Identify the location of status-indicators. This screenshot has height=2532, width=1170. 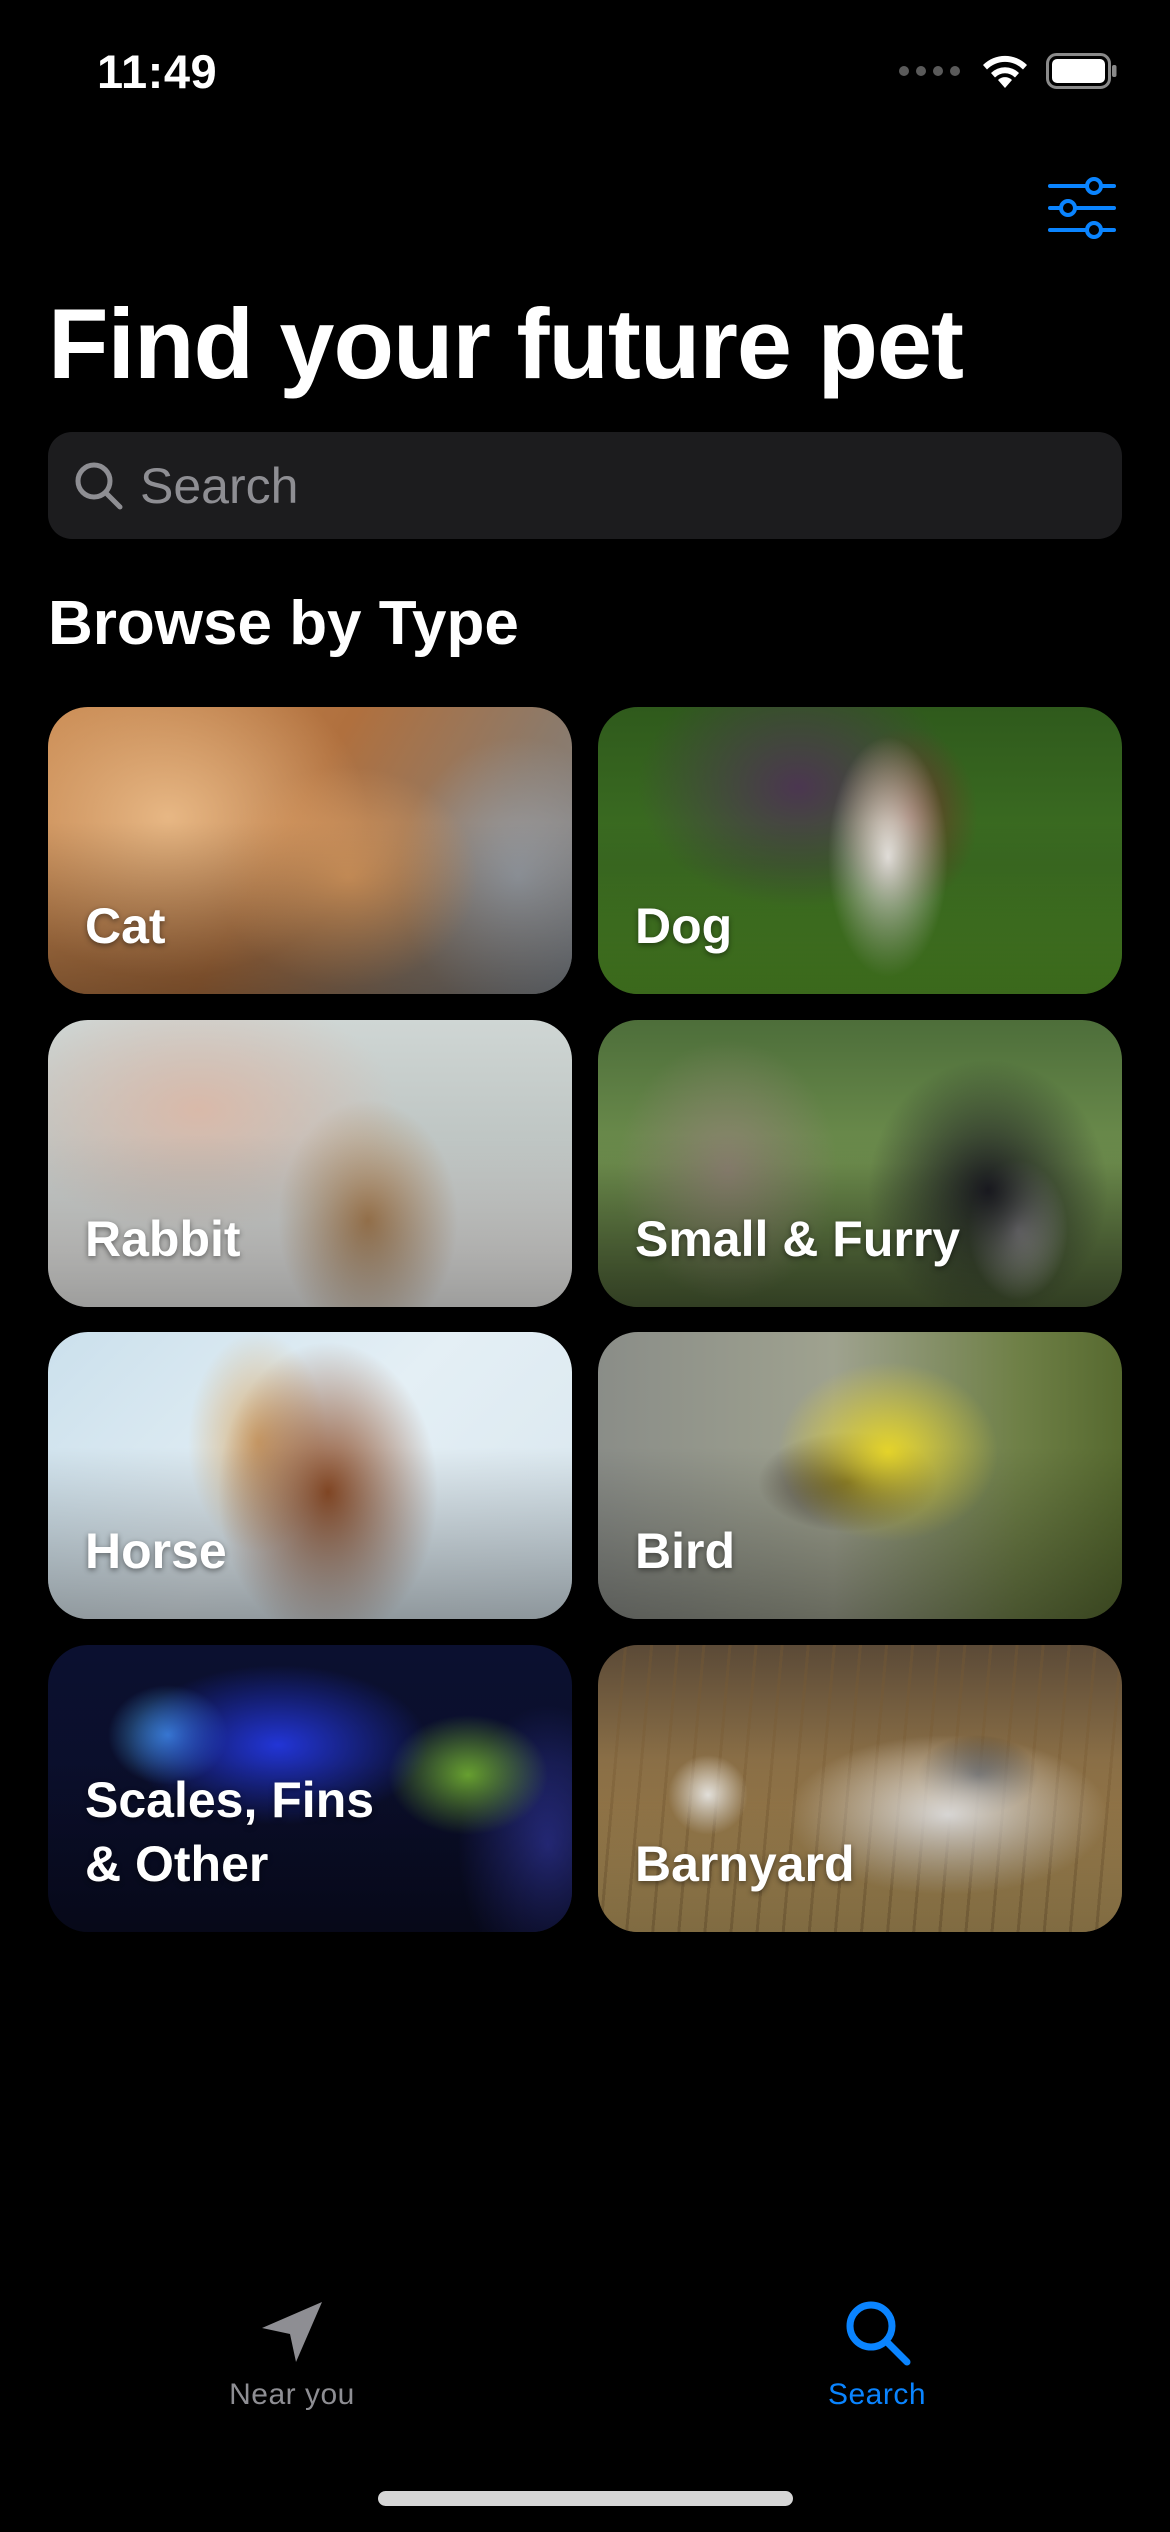
(1008, 71).